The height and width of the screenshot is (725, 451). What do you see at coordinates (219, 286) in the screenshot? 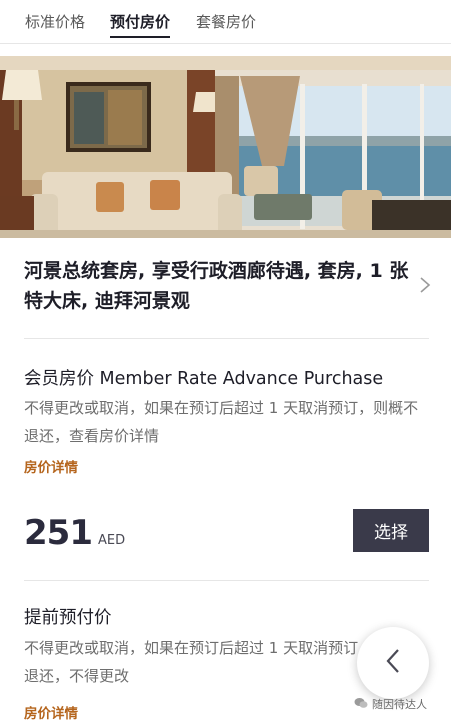
I see `room-title: 河景总统套房, 享受行政酒廊待遇, 套房, 1 张特大床, 迪拜河景观` at bounding box center [219, 286].